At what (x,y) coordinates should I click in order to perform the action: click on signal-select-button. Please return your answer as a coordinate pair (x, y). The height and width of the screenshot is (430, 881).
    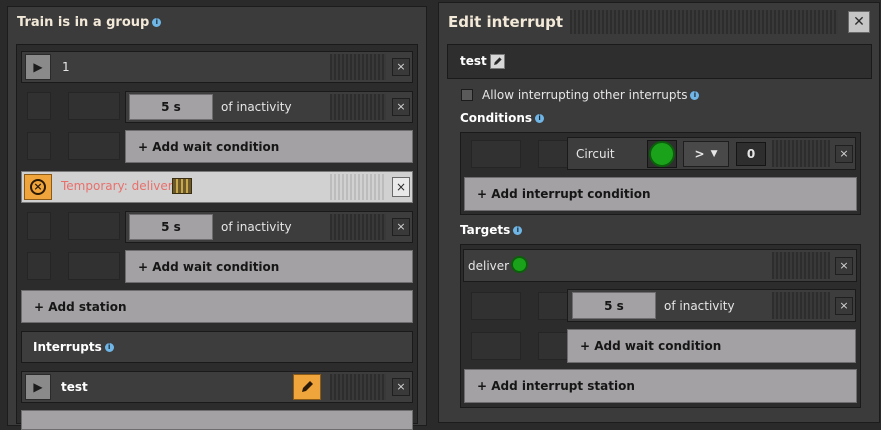
    Looking at the image, I should click on (662, 154).